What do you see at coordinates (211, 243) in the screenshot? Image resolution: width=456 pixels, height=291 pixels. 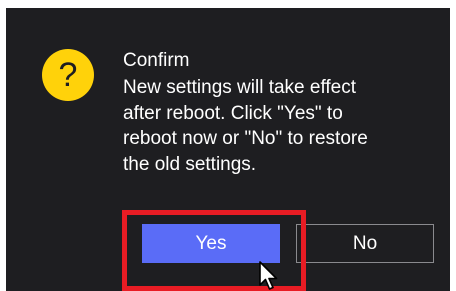 I see `yes-button: Yes` at bounding box center [211, 243].